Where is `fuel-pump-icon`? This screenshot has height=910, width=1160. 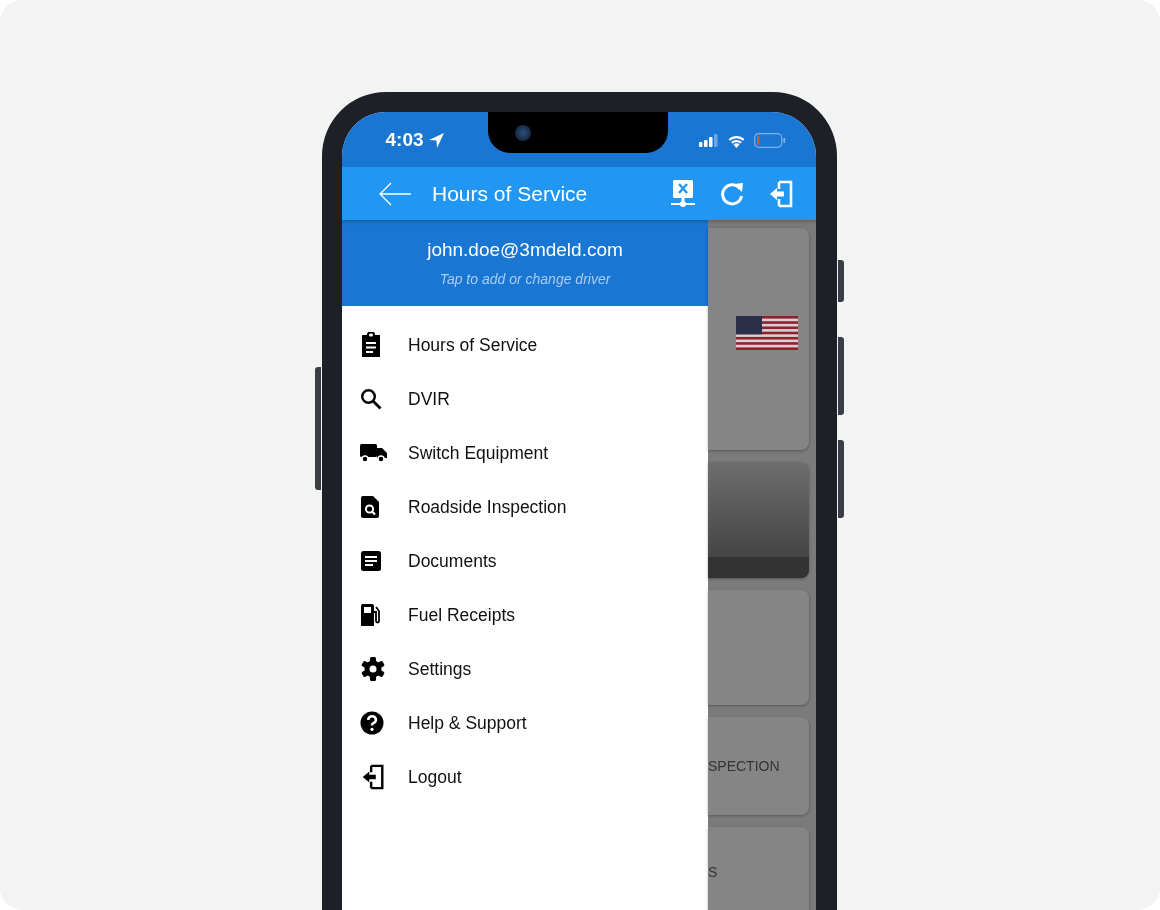 fuel-pump-icon is located at coordinates (371, 615).